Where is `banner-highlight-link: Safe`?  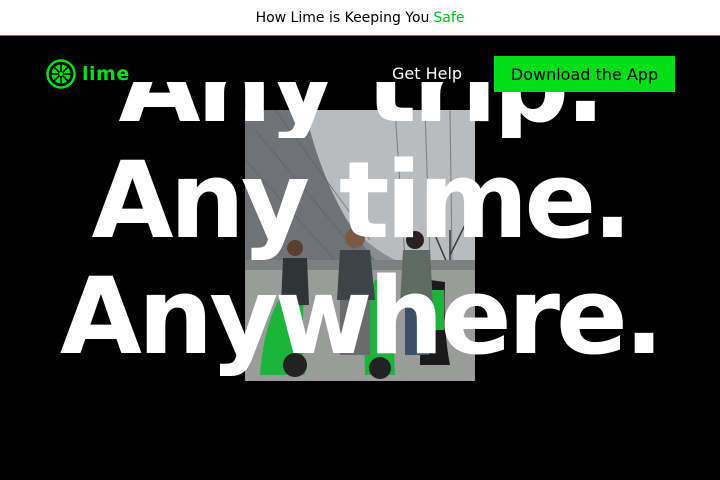
banner-highlight-link: Safe is located at coordinates (448, 18).